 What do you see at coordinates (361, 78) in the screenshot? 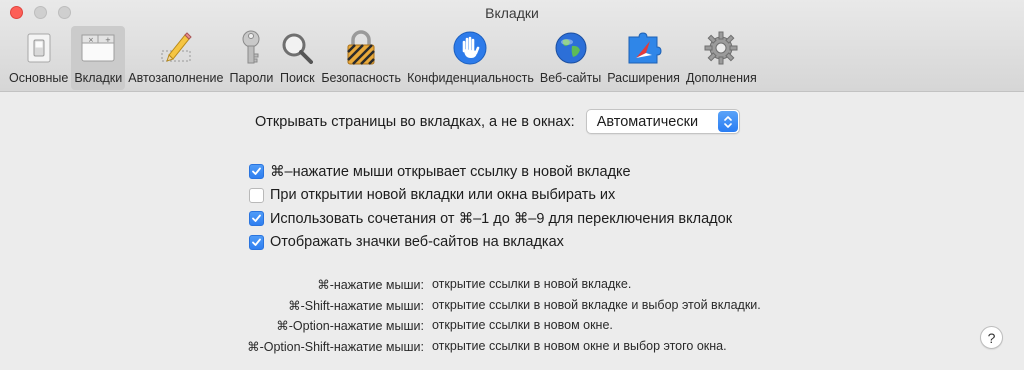
I see `tab-security-label: Безопасность` at bounding box center [361, 78].